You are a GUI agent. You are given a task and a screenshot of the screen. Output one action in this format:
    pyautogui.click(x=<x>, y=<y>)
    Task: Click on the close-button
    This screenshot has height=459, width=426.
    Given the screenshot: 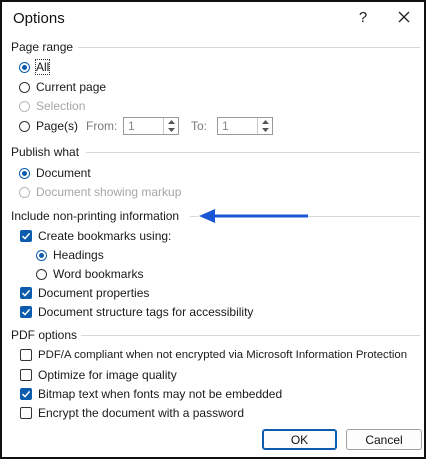 What is the action you would take?
    pyautogui.click(x=404, y=17)
    